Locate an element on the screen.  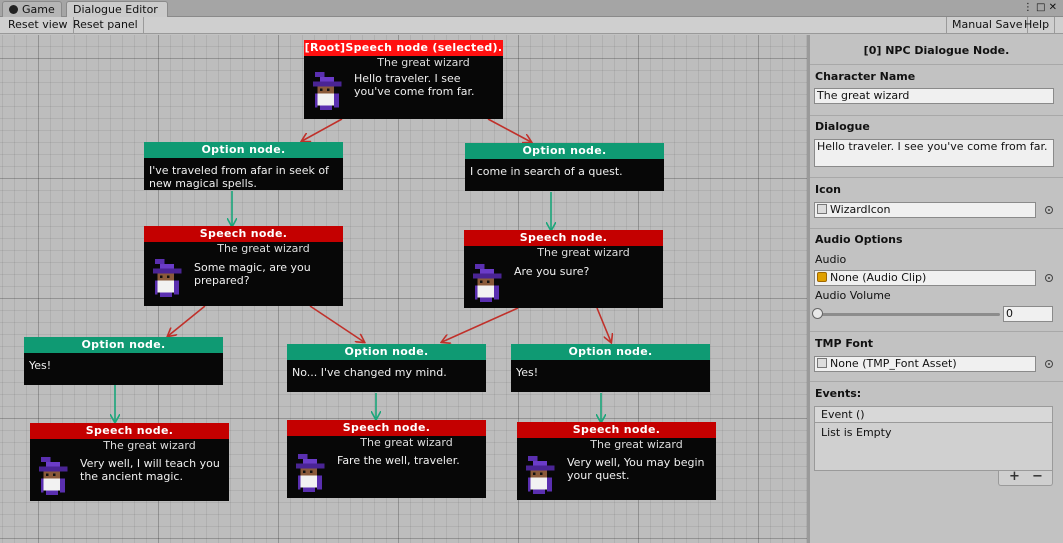
option-text: No... I've changed my mind. is located at coordinates (369, 372).